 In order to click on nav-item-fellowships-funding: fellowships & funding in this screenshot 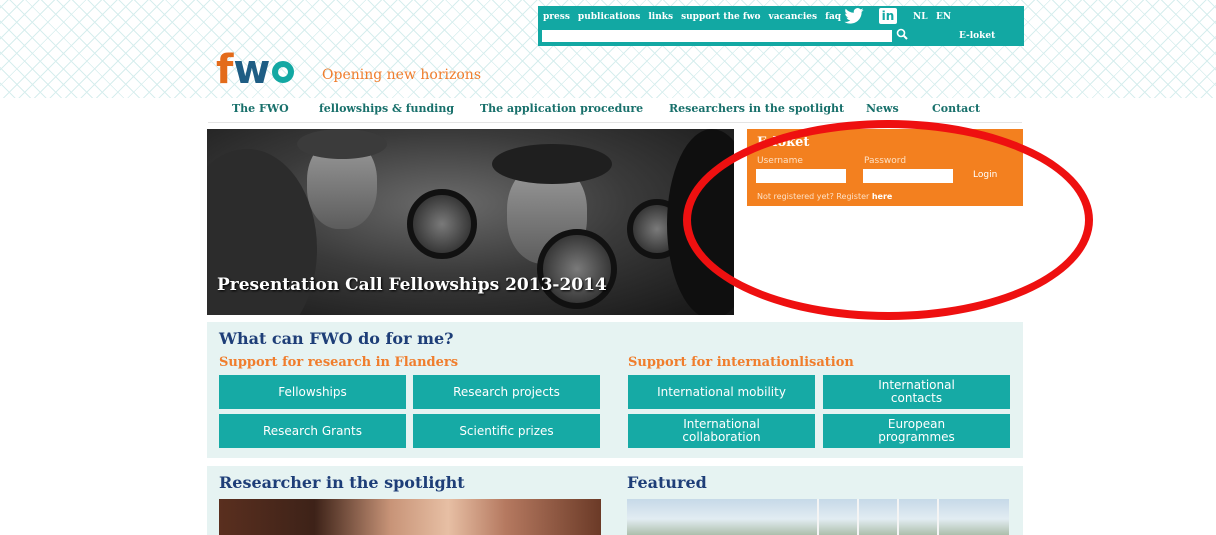, I will do `click(386, 108)`.